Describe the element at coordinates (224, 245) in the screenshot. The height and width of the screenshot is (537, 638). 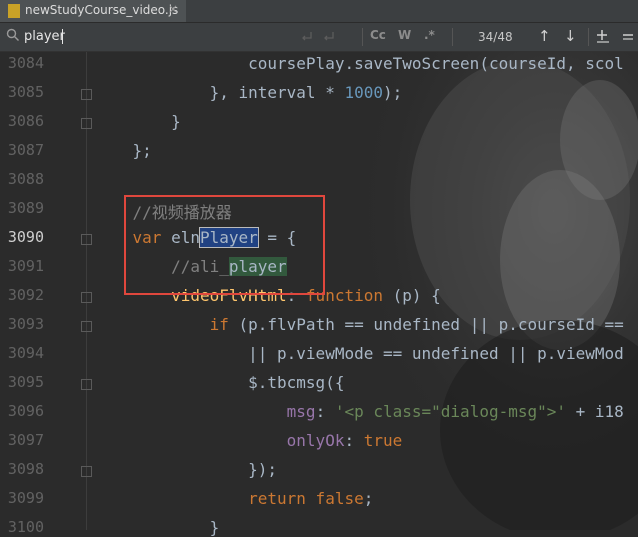
I see `red-highlight-box` at that location.